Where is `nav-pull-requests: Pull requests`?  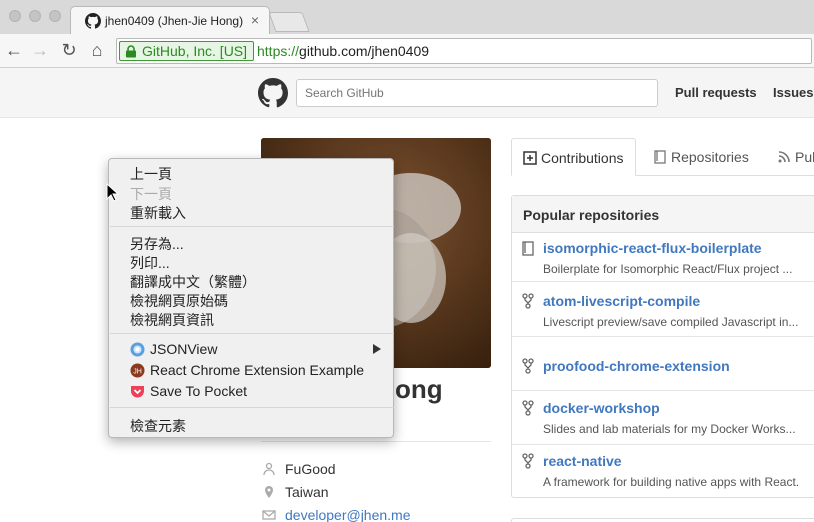 nav-pull-requests: Pull requests is located at coordinates (716, 92).